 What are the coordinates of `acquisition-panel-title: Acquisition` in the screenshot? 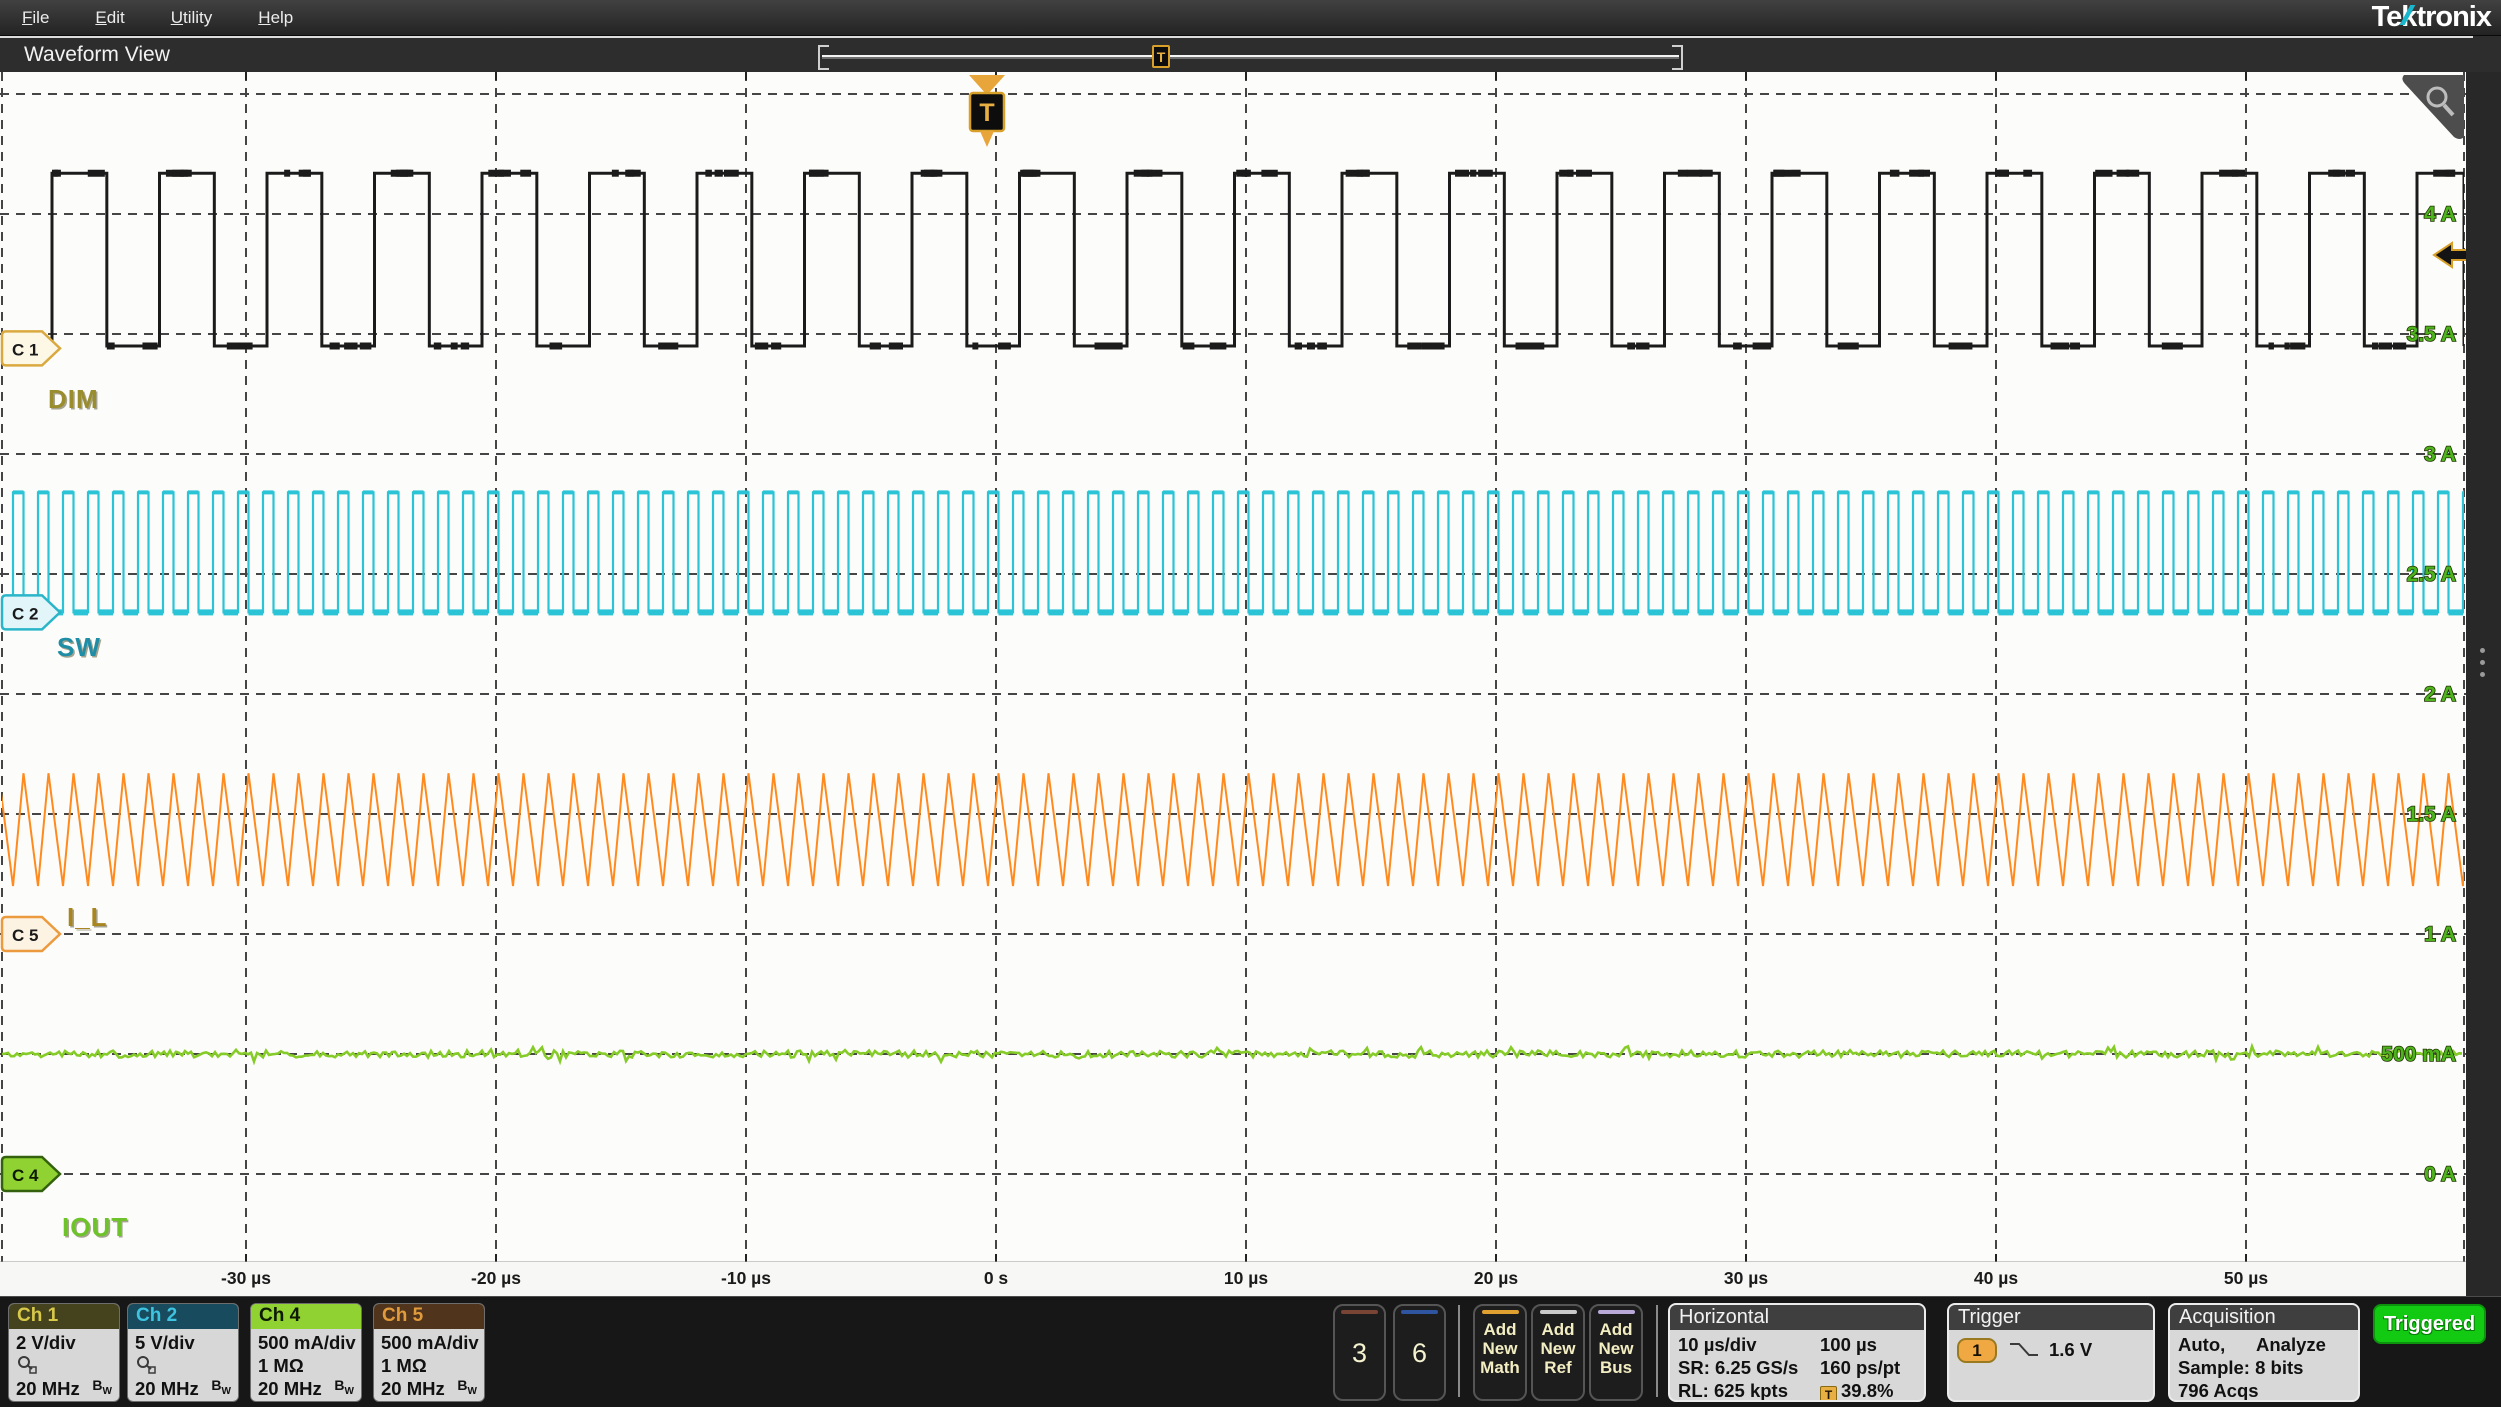 It's located at (2264, 1317).